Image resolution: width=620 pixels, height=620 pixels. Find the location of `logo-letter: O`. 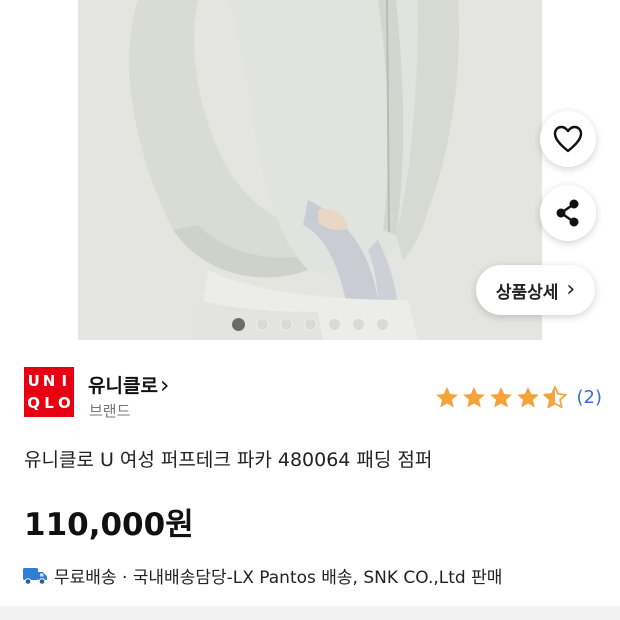

logo-letter: O is located at coordinates (64, 403).